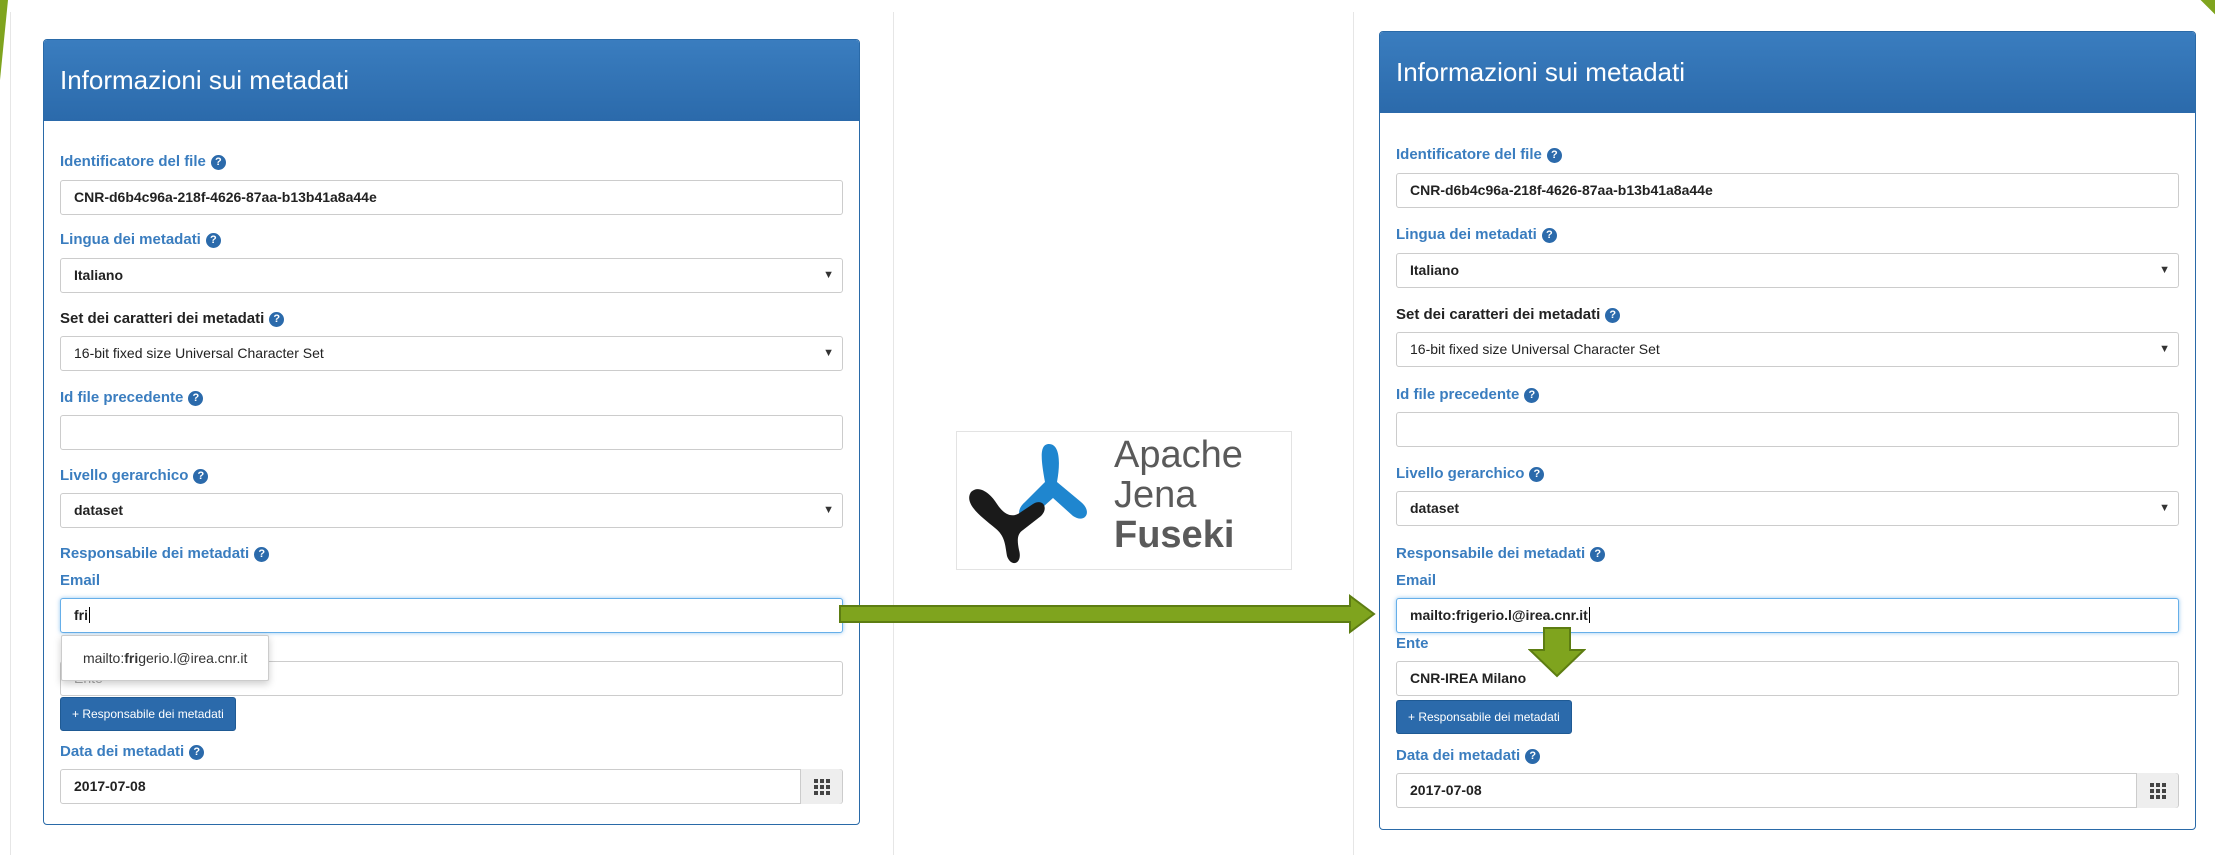 This screenshot has height=855, width=2215. Describe the element at coordinates (1174, 535) in the screenshot. I see `logo-text-fuseki: Fuseki` at that location.